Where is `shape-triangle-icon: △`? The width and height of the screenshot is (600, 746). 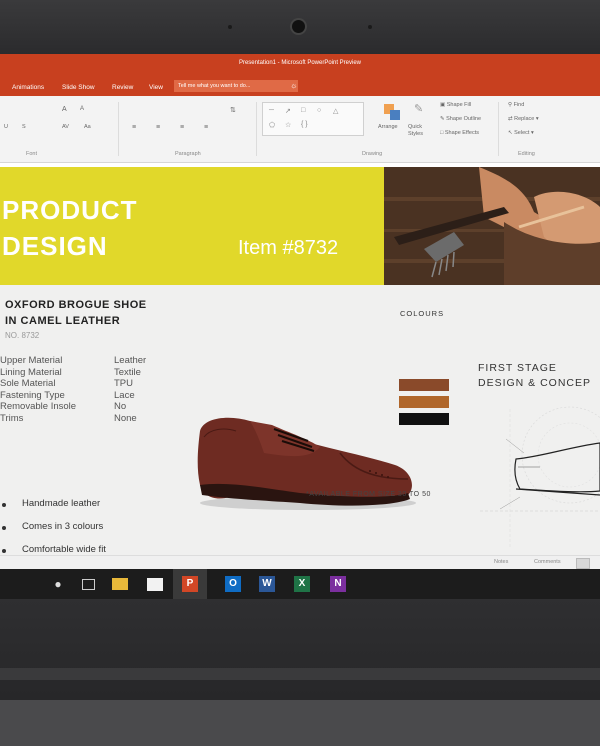 shape-triangle-icon: △ is located at coordinates (336, 111).